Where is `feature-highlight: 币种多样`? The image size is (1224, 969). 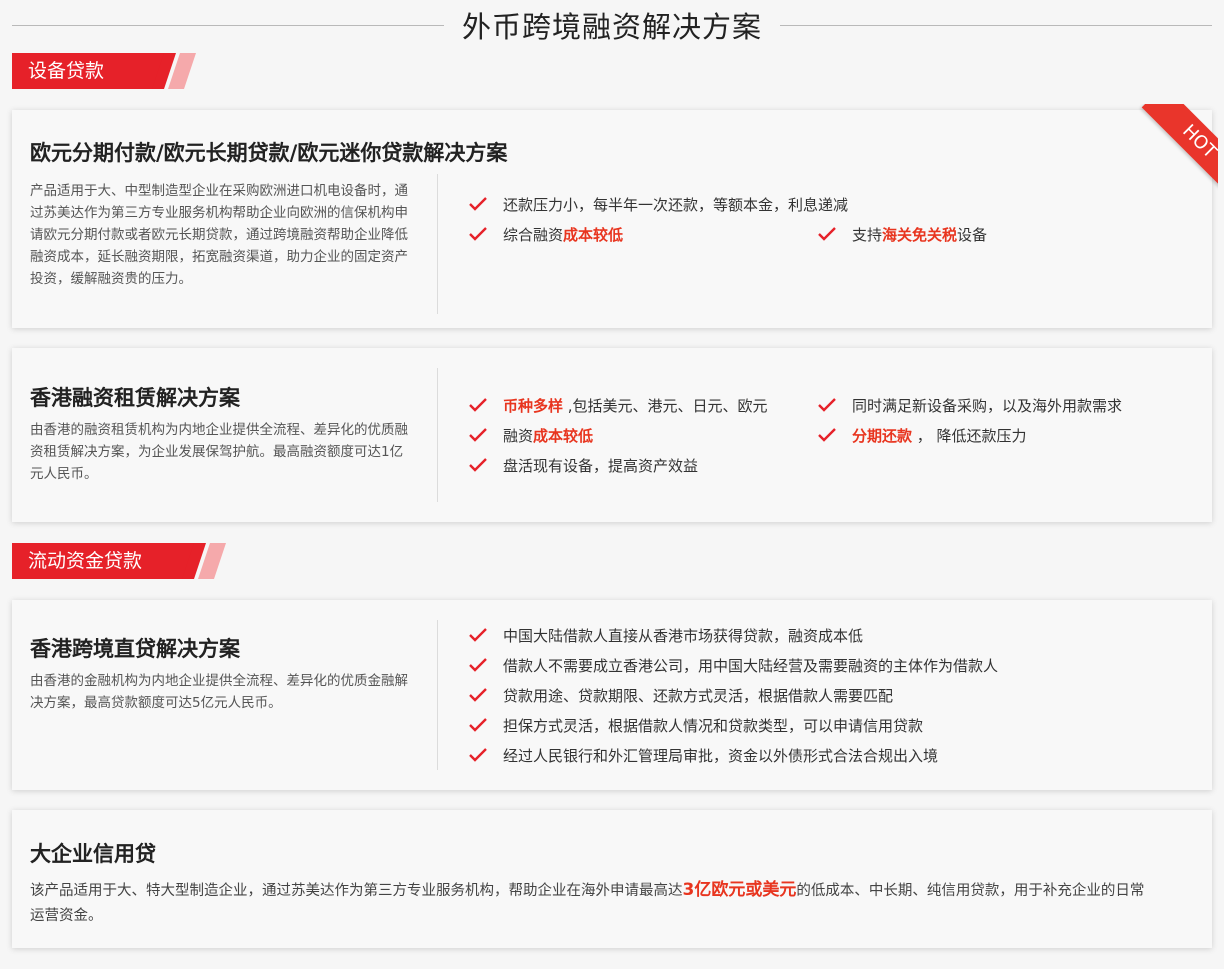
feature-highlight: 币种多样 is located at coordinates (533, 406).